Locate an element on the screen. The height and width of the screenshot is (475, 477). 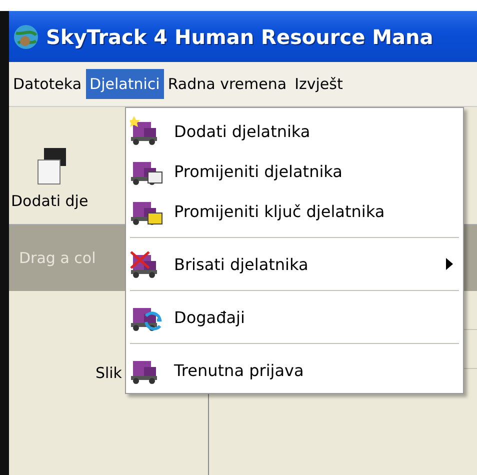
column-header: Slik is located at coordinates (108, 373).